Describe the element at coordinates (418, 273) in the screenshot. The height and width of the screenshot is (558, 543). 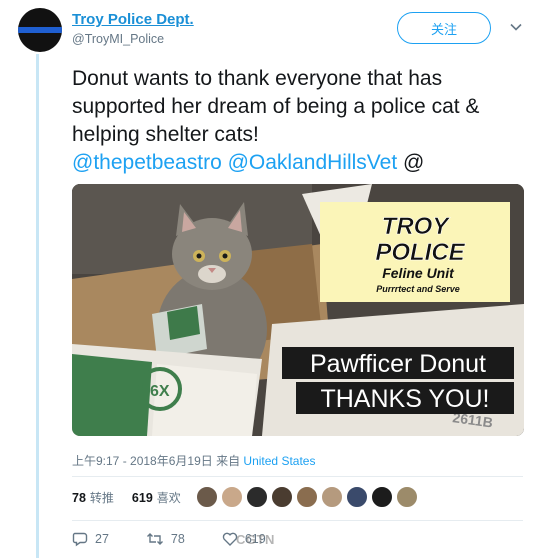
I see `sign-line-feline-unit: Feline Unit` at that location.